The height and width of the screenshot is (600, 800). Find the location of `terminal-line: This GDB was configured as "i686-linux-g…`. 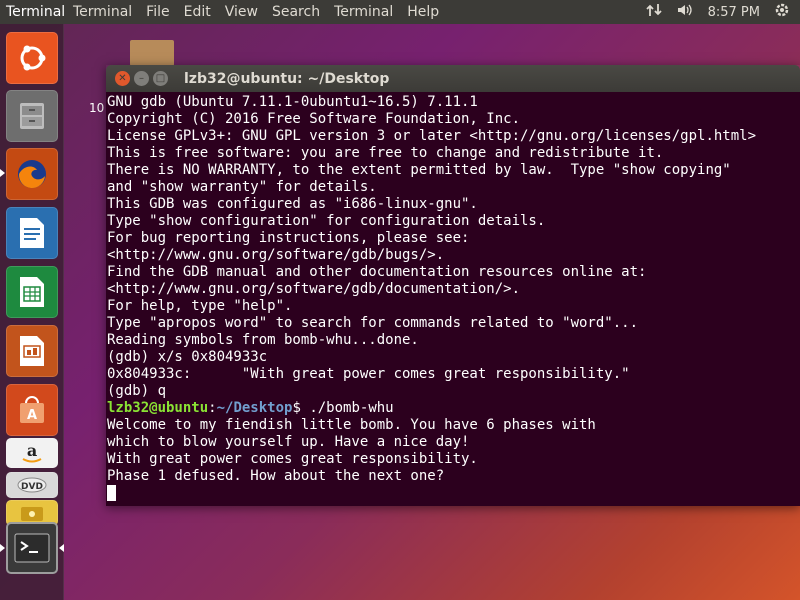

terminal-line: This GDB was configured as "i686-linux-g… is located at coordinates (292, 204).